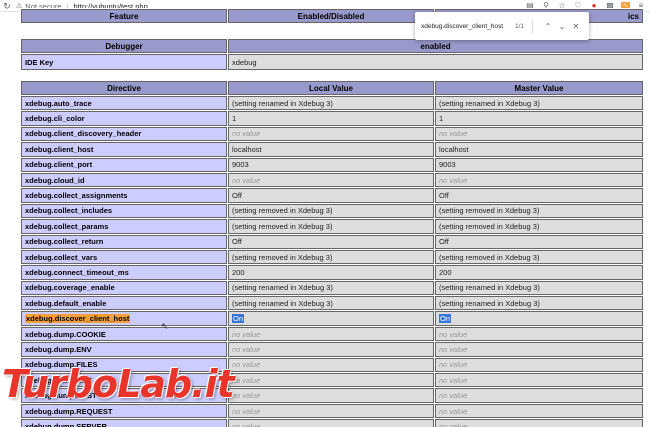 The image size is (650, 427). What do you see at coordinates (124, 88) in the screenshot?
I see `directive-header: Directive` at bounding box center [124, 88].